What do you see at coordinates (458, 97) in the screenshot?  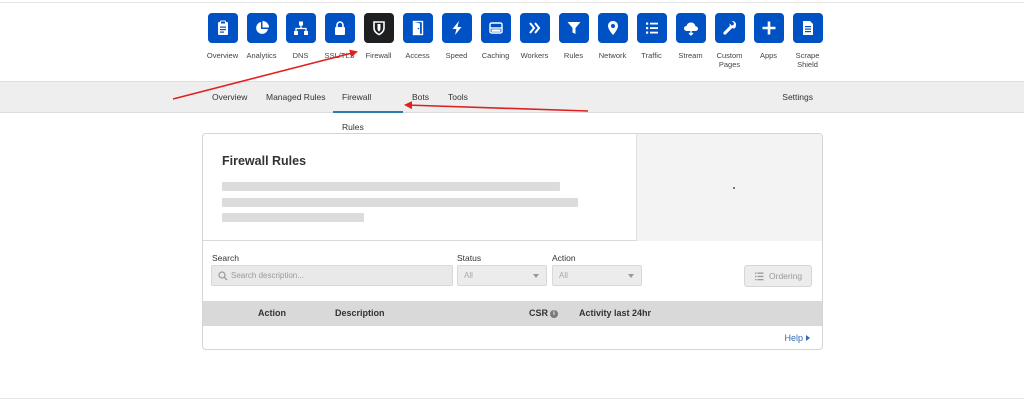 I see `tab-tools: Tools` at bounding box center [458, 97].